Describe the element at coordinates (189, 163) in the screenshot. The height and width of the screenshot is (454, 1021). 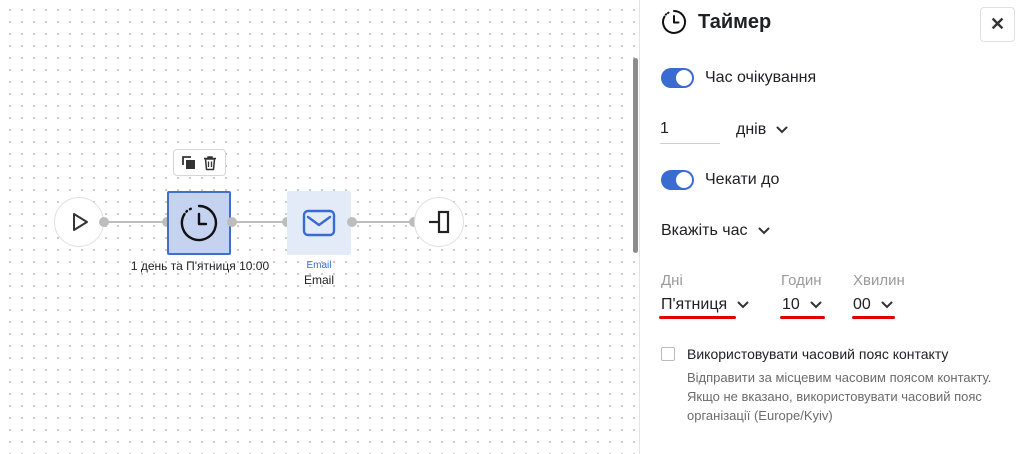
I see `copy-icon` at that location.